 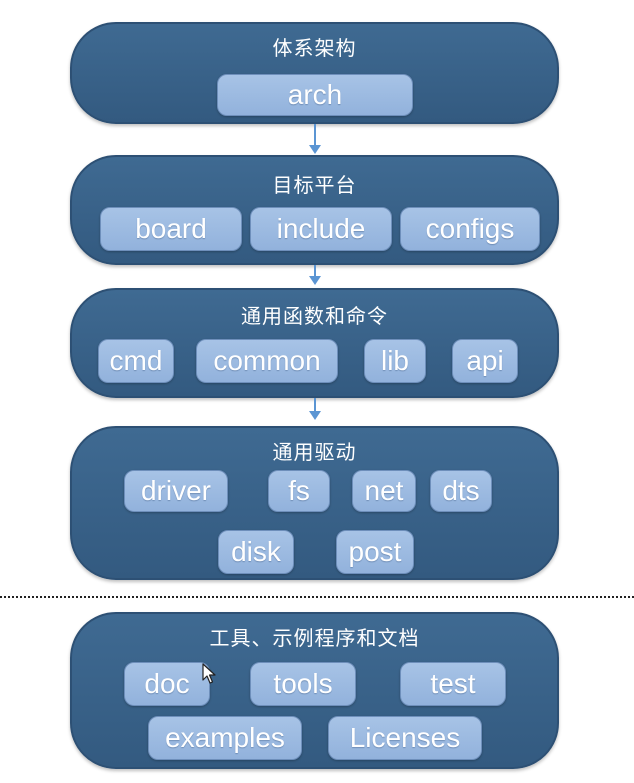 What do you see at coordinates (375, 552) in the screenshot?
I see `module-post: post` at bounding box center [375, 552].